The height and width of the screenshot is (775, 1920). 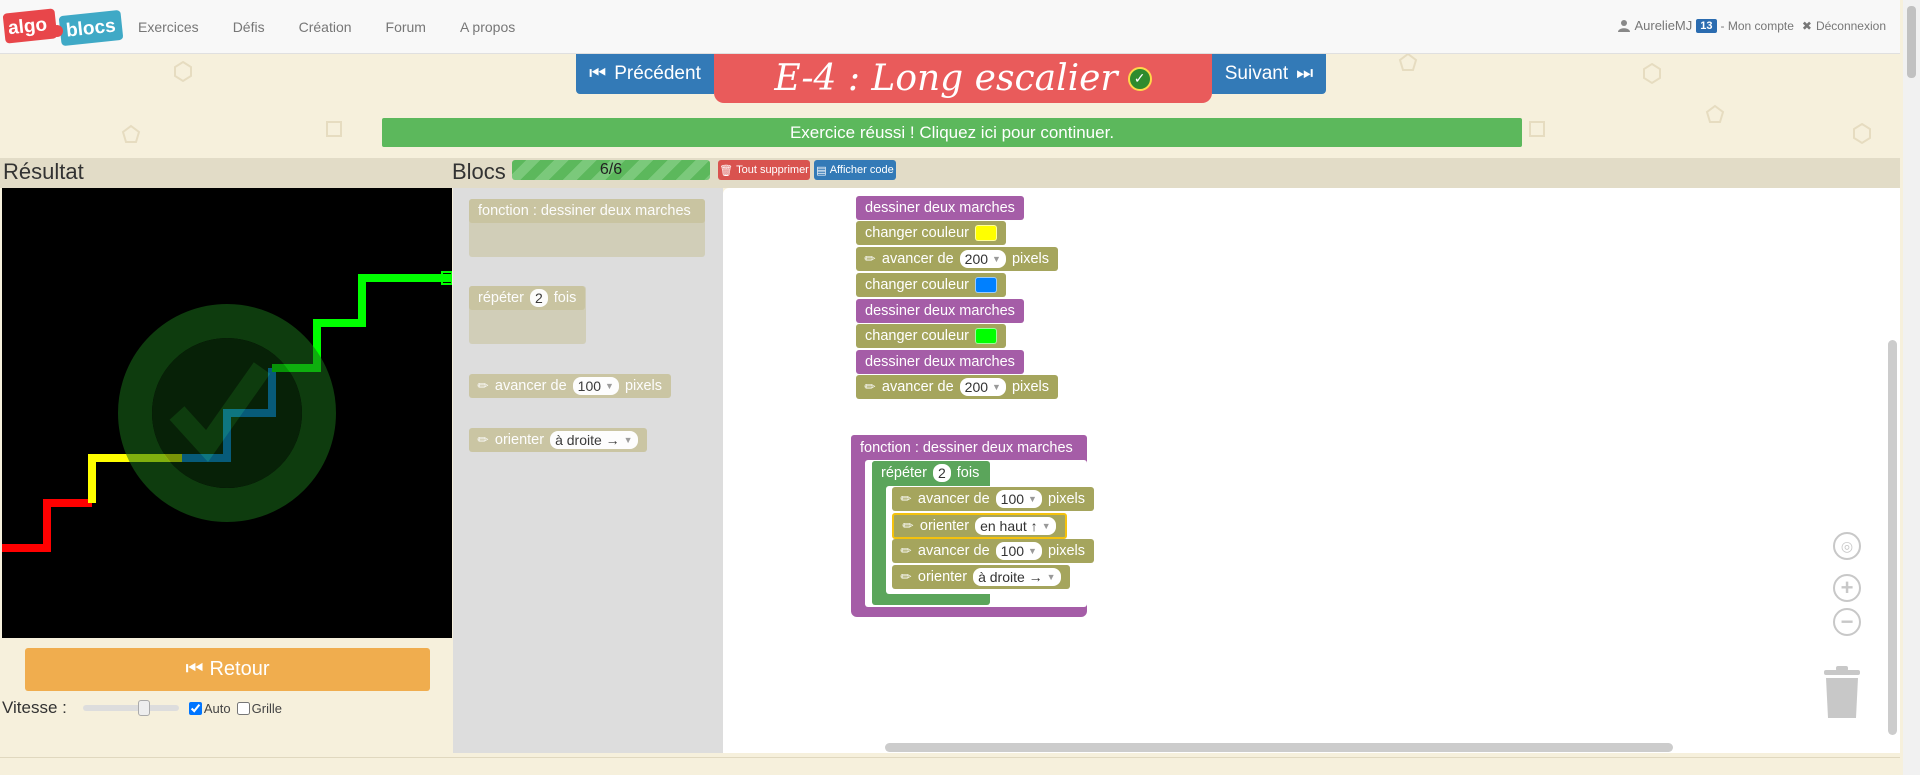 What do you see at coordinates (957, 387) in the screenshot?
I see `program-forward-200-b: ✎ avancer de 200 ▼ pixels` at bounding box center [957, 387].